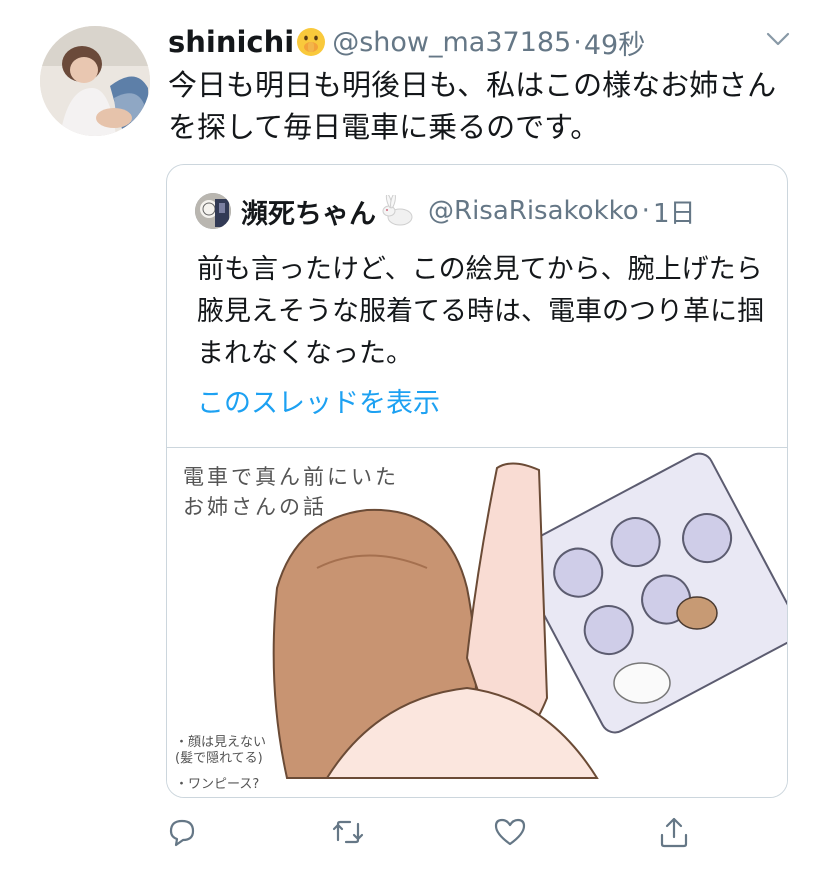 This screenshot has width=827, height=876. What do you see at coordinates (231, 42) in the screenshot?
I see `display-name: shinichi` at bounding box center [231, 42].